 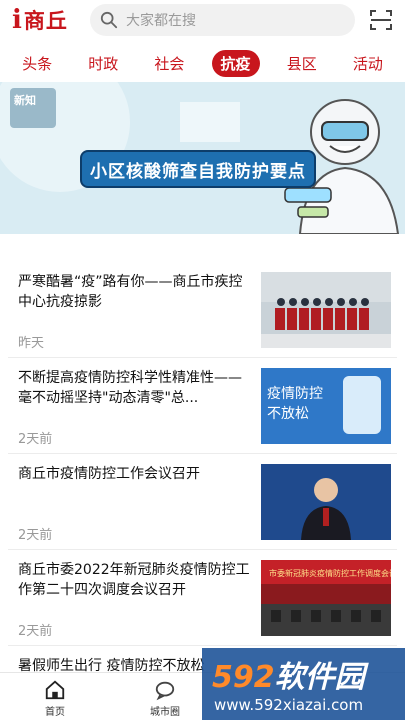 I want to click on thumb-text: 疫情防控, so click(x=295, y=394).